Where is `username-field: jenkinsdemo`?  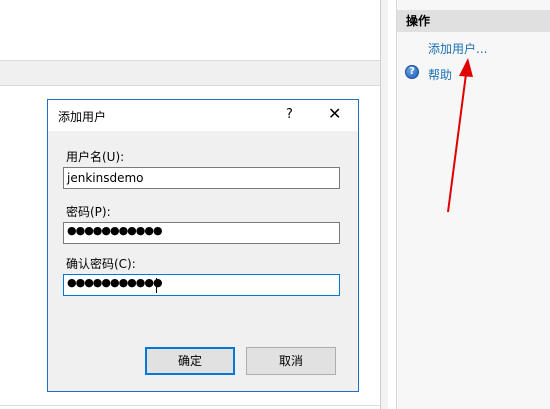
username-field: jenkinsdemo is located at coordinates (201, 178).